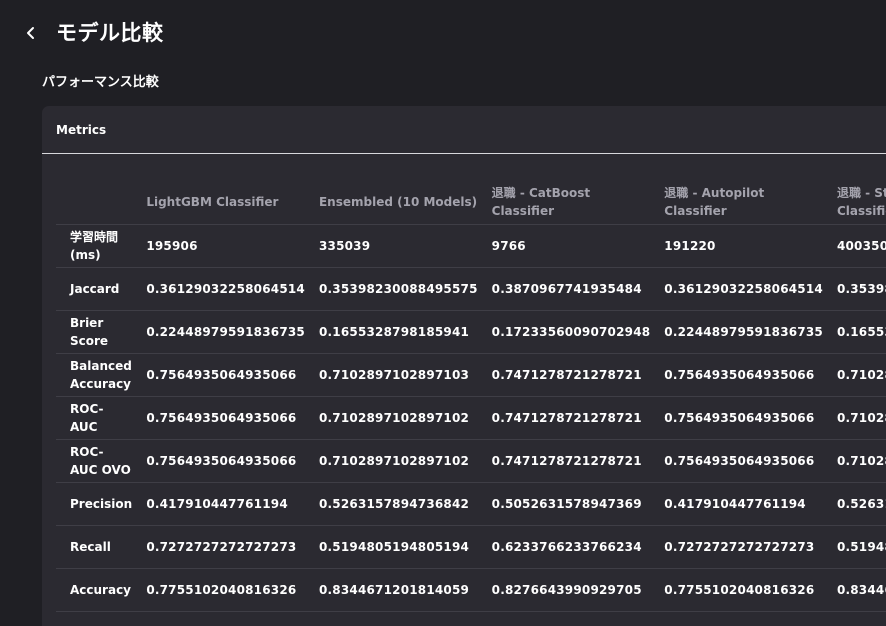 Image resolution: width=886 pixels, height=626 pixels. I want to click on section-title: パフォーマンス比較, so click(100, 82).